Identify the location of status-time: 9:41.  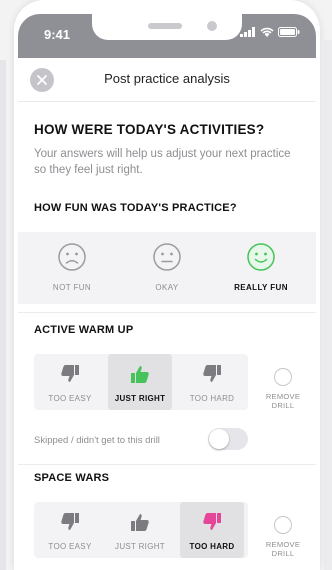
(57, 34).